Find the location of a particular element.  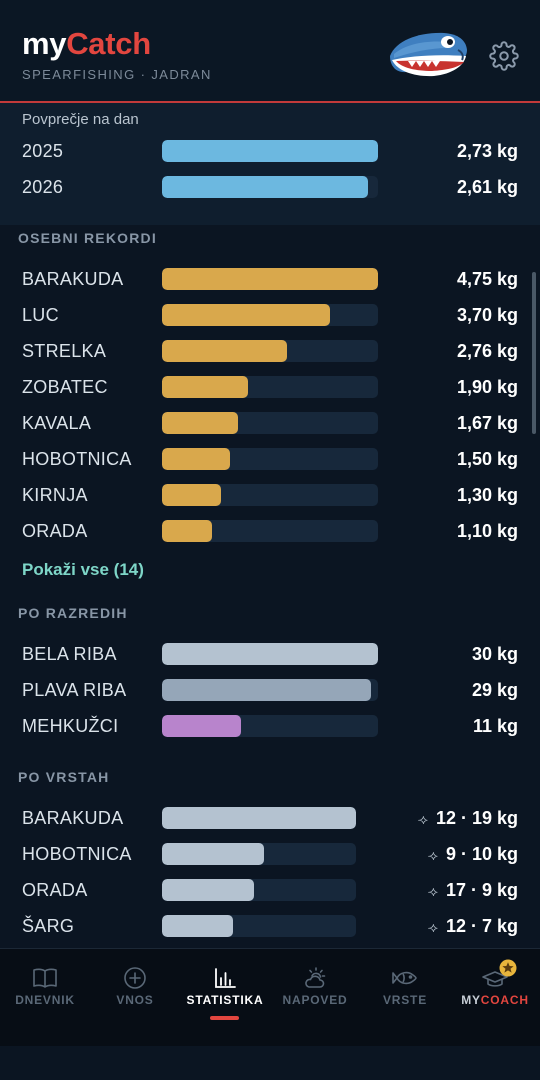

record-row: ZOBATEC 1,90 kg is located at coordinates (270, 387).